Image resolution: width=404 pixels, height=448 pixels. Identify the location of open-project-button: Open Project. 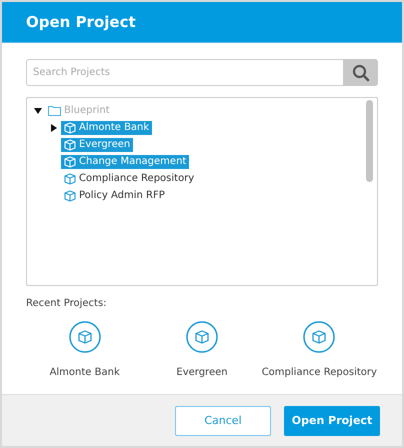
(332, 421).